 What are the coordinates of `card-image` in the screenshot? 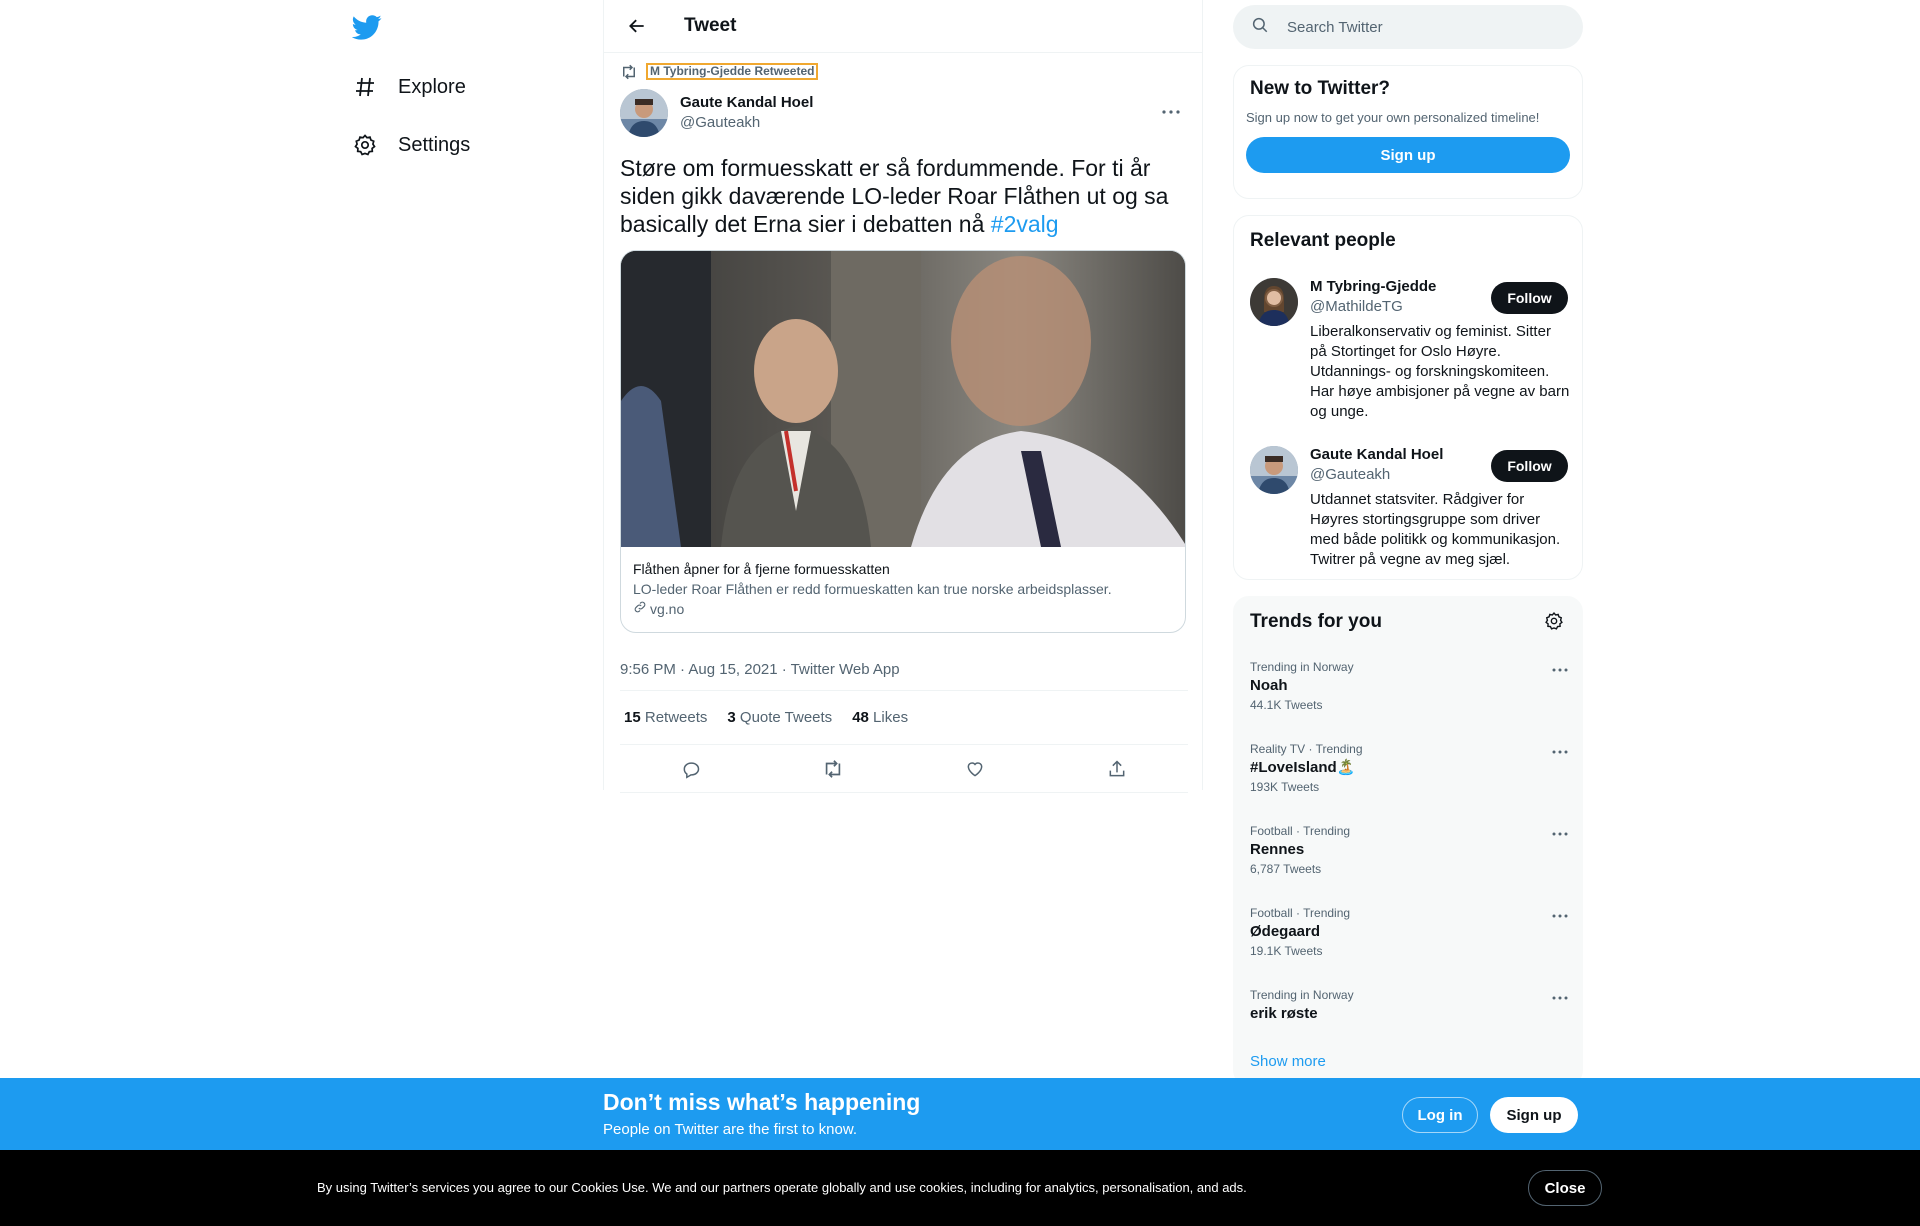 It's located at (903, 399).